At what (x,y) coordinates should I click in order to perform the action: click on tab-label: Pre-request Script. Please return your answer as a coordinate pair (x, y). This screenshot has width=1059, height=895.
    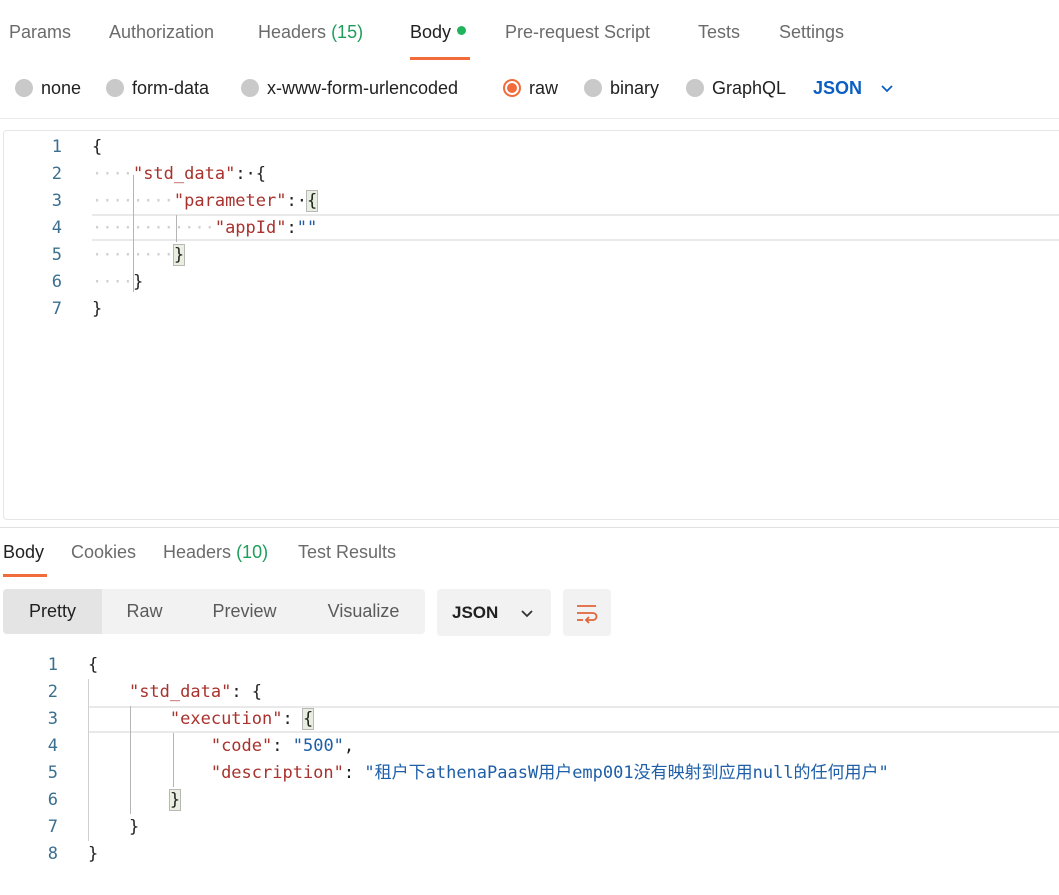
    Looking at the image, I should click on (578, 32).